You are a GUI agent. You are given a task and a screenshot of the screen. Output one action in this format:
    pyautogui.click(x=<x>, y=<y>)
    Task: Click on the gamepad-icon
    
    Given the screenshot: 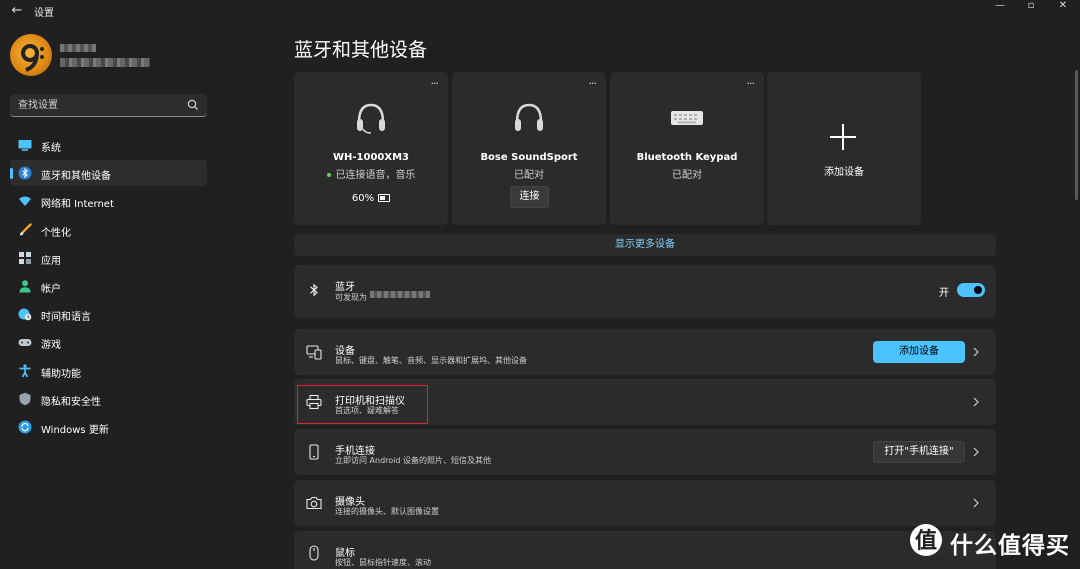 What is the action you would take?
    pyautogui.click(x=25, y=343)
    